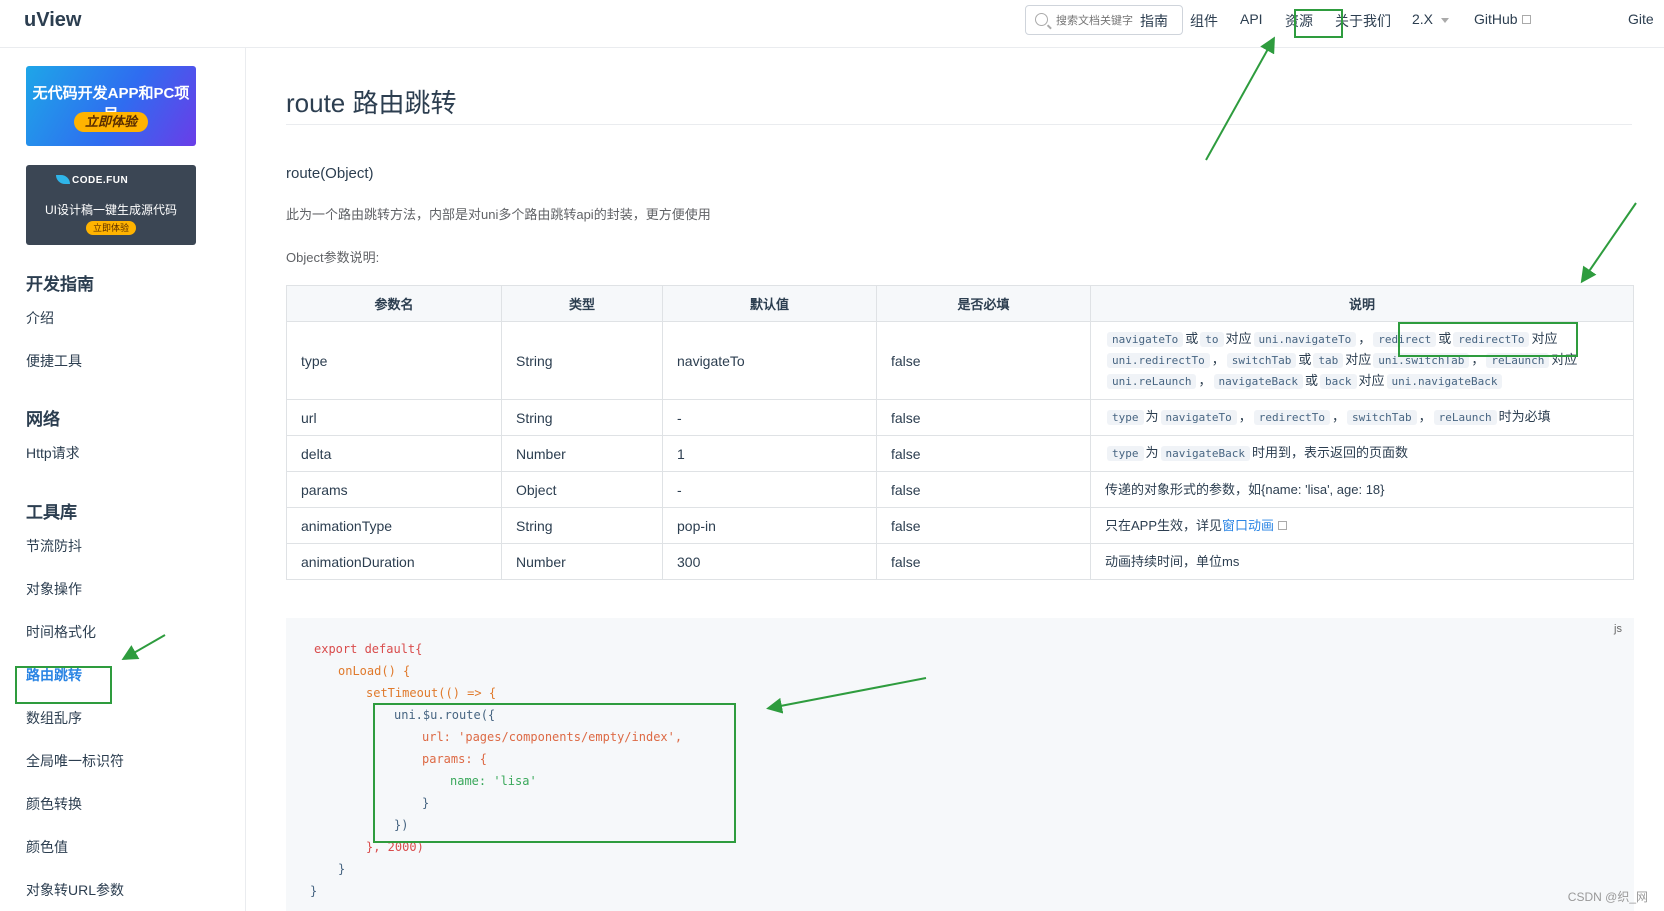  Describe the element at coordinates (1608, 243) in the screenshot. I see `arrow-to-redirect` at that location.